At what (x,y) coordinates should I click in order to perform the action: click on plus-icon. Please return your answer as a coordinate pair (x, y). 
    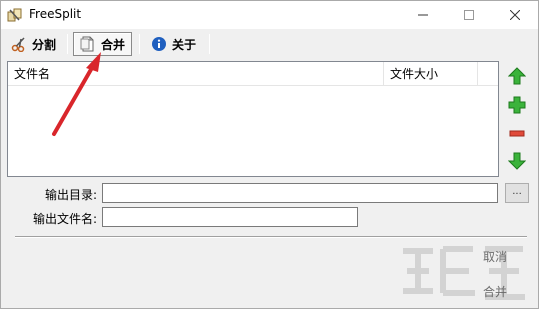
    Looking at the image, I should click on (517, 105).